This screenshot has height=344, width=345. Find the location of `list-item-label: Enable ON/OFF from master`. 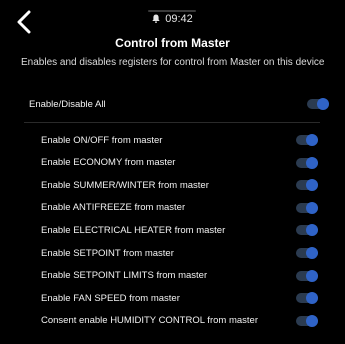

list-item-label: Enable ON/OFF from master is located at coordinates (102, 140).